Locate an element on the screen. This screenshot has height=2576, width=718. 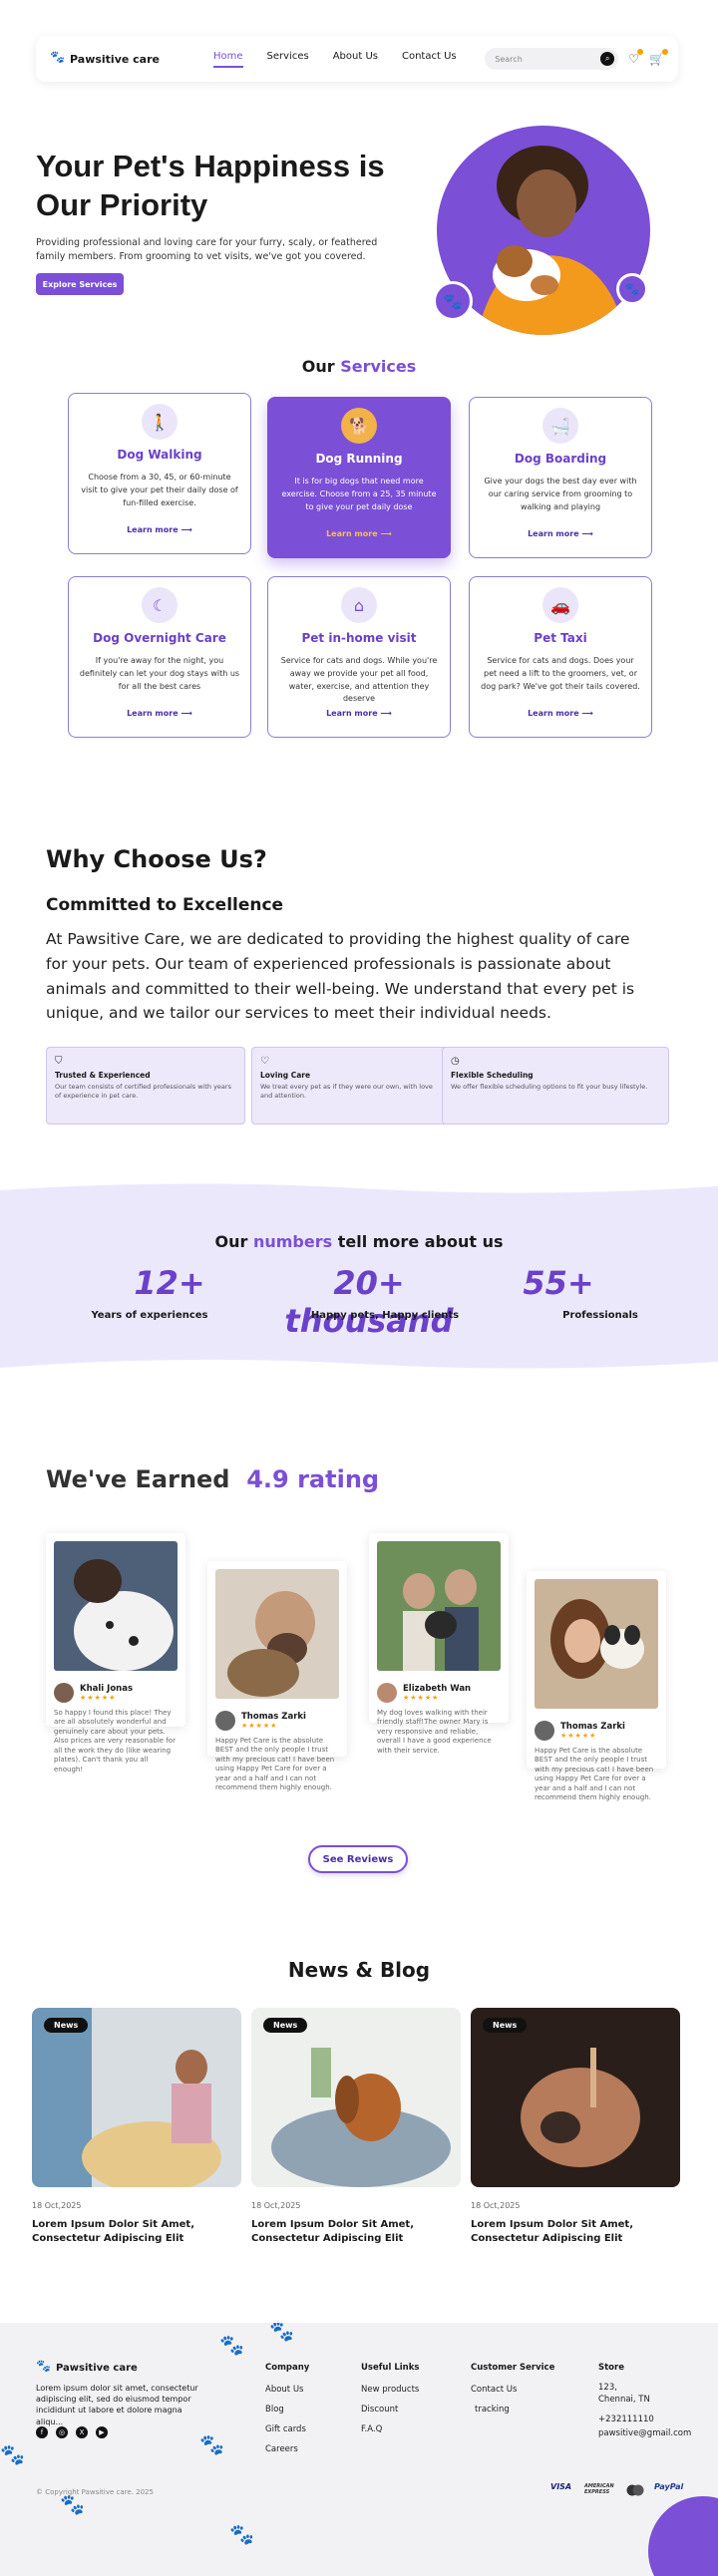
cart-icon: 🛒 is located at coordinates (658, 57).